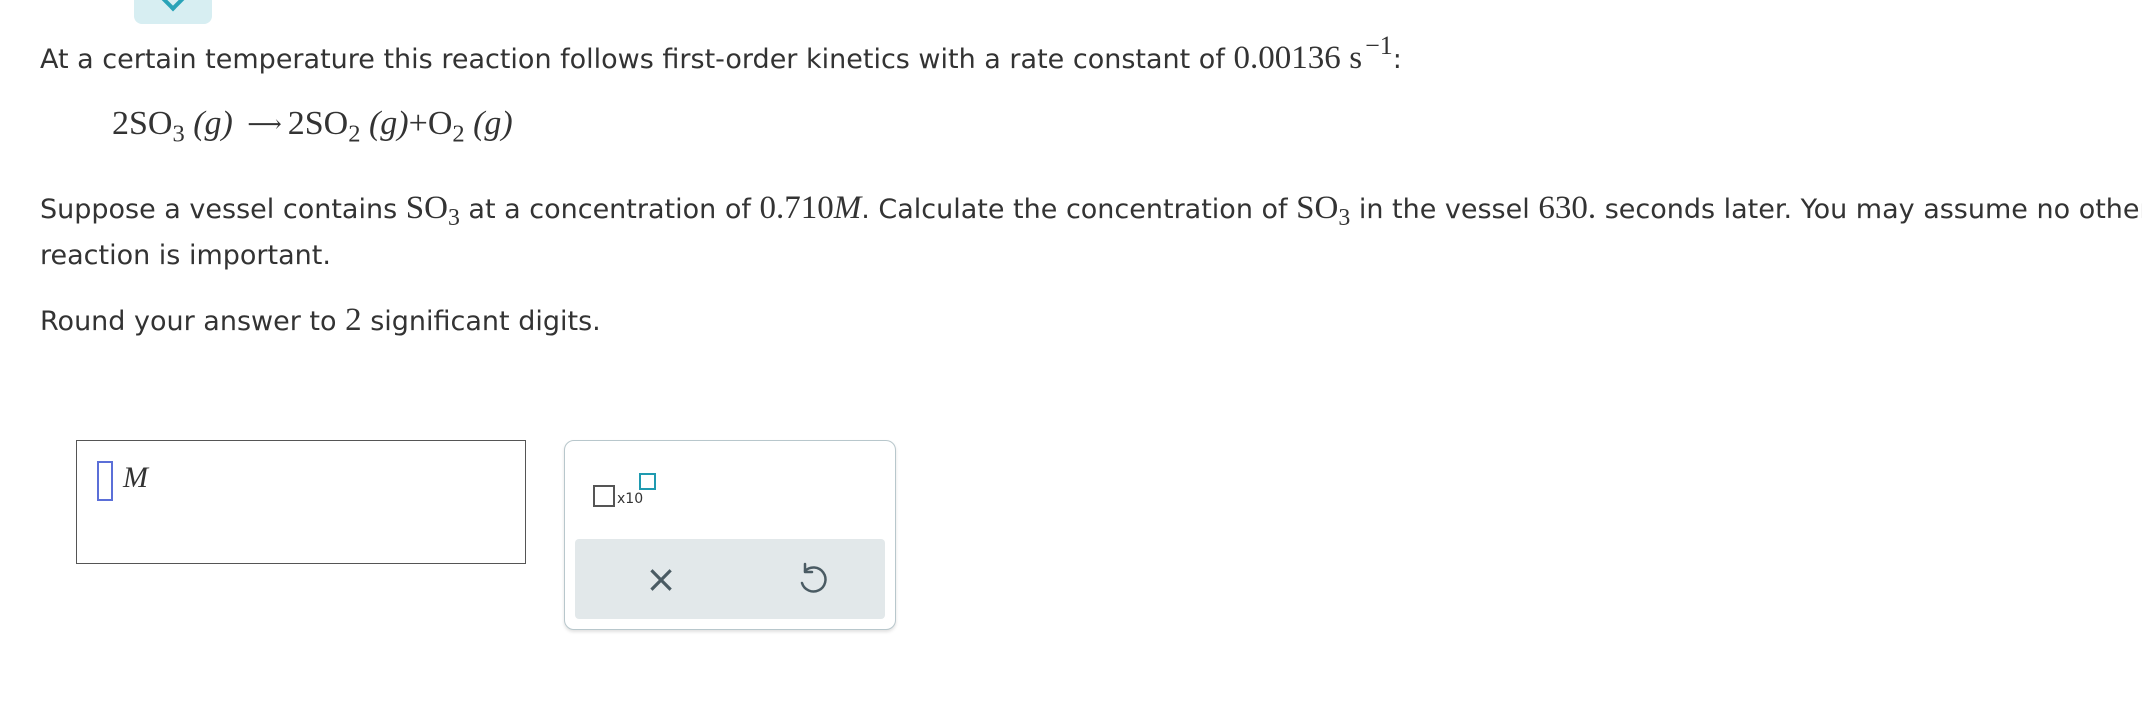 This screenshot has width=2142, height=714. Describe the element at coordinates (353, 320) in the screenshot. I see `sig-digits: 2` at that location.